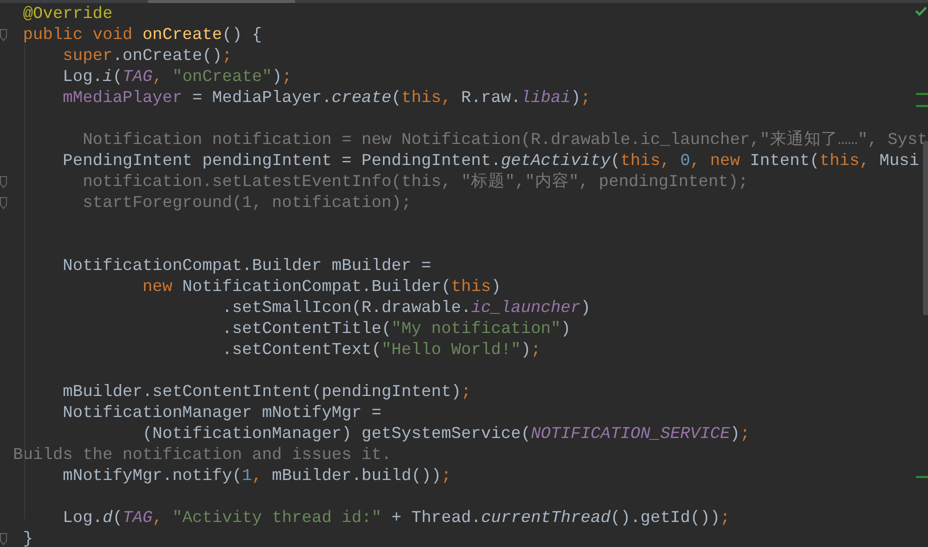  I want to click on code-line: .setContentTitle("My notification"), so click(396, 328).